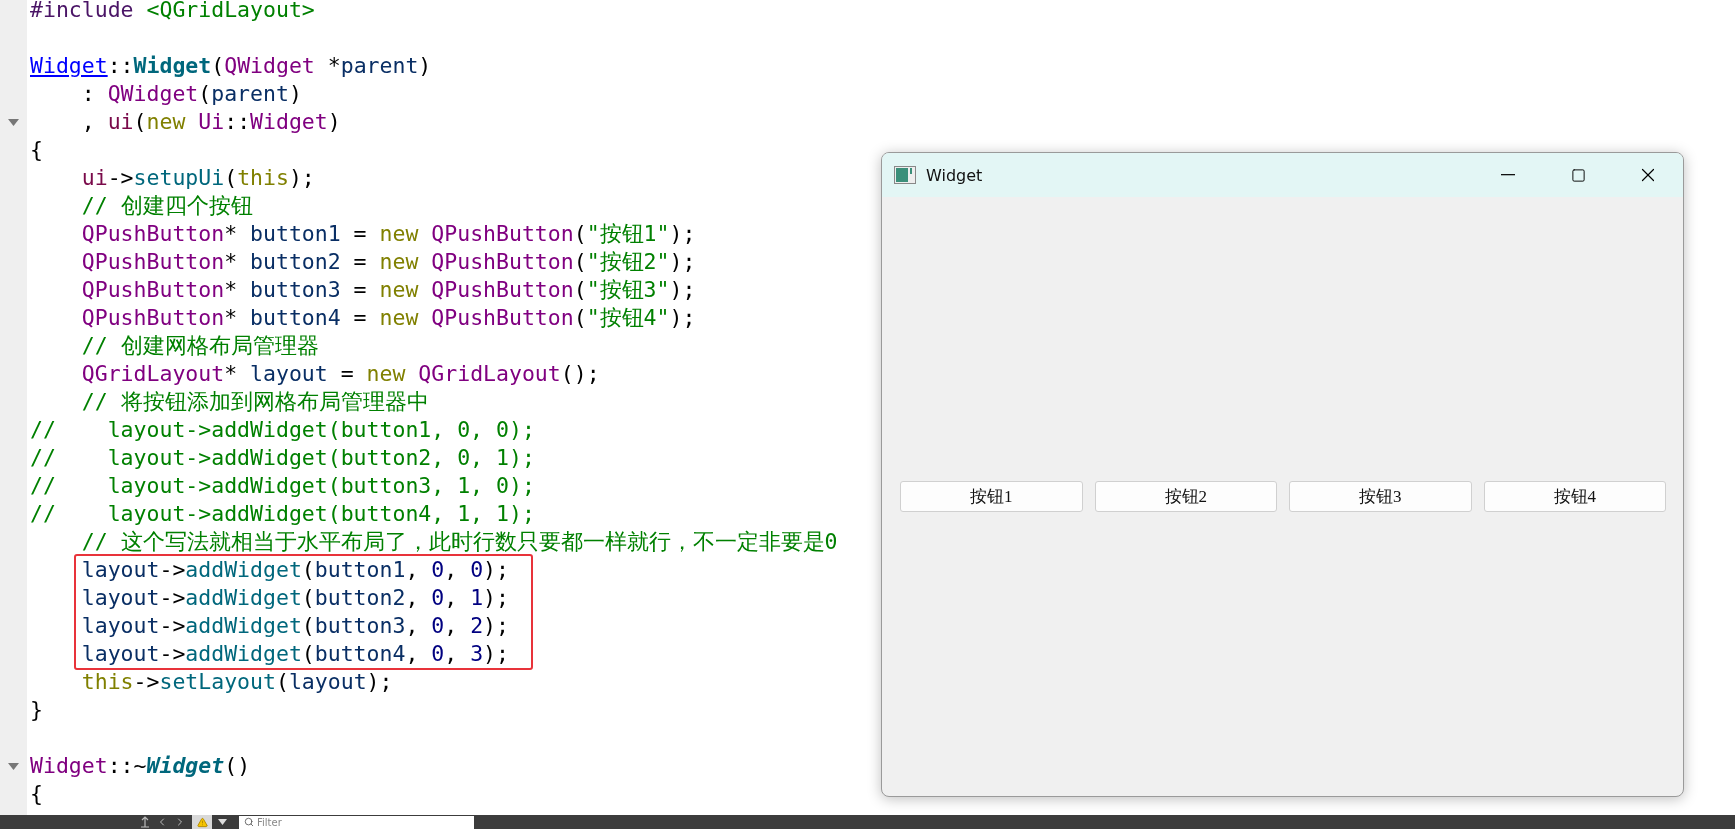 This screenshot has height=829, width=1735. What do you see at coordinates (295, 626) in the screenshot?
I see `code-line: layout->addWidget(button3, 0, 2);` at bounding box center [295, 626].